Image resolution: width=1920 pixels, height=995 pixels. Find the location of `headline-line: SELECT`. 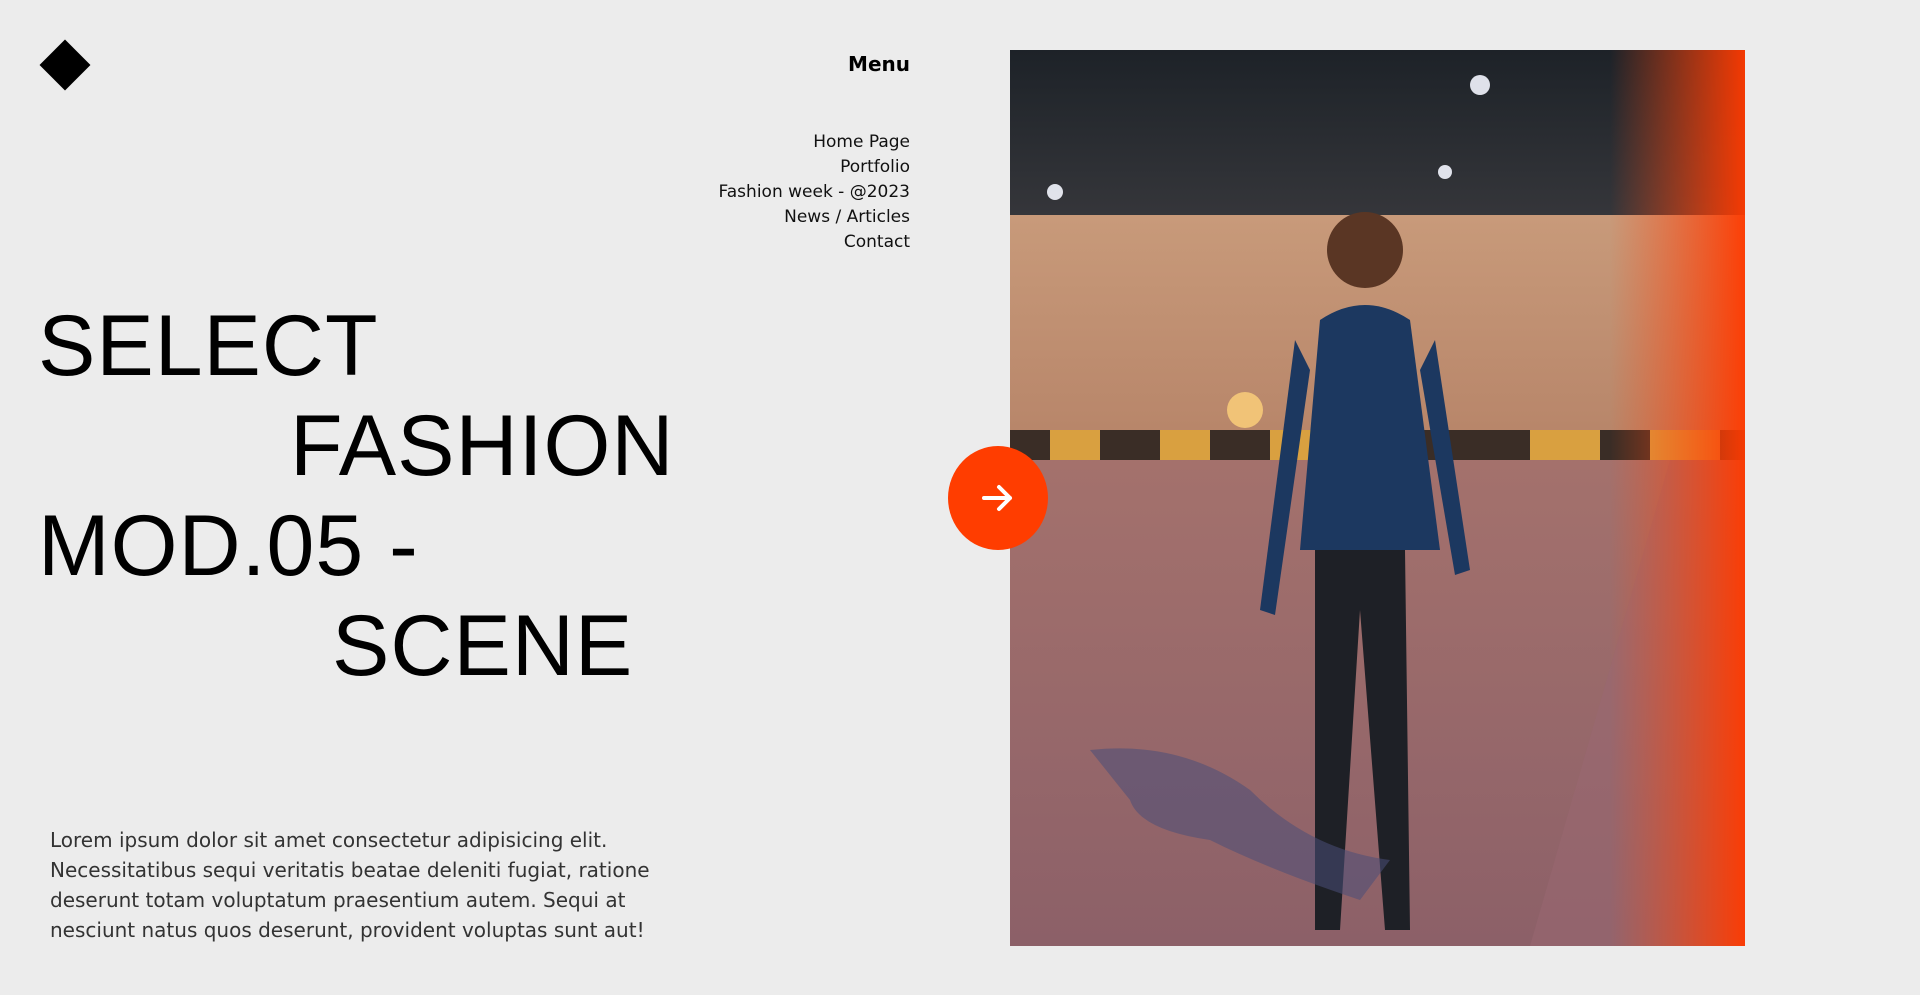

headline-line: SELECT is located at coordinates (208, 346).